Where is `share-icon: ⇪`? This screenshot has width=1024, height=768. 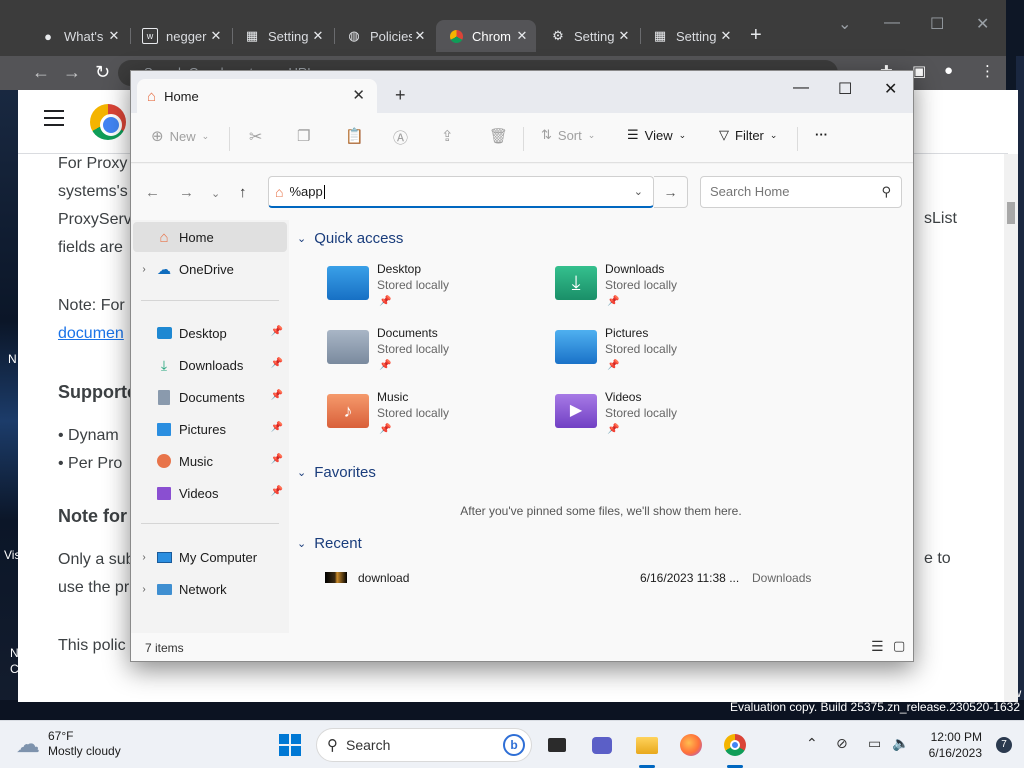 share-icon: ⇪ is located at coordinates (447, 136).